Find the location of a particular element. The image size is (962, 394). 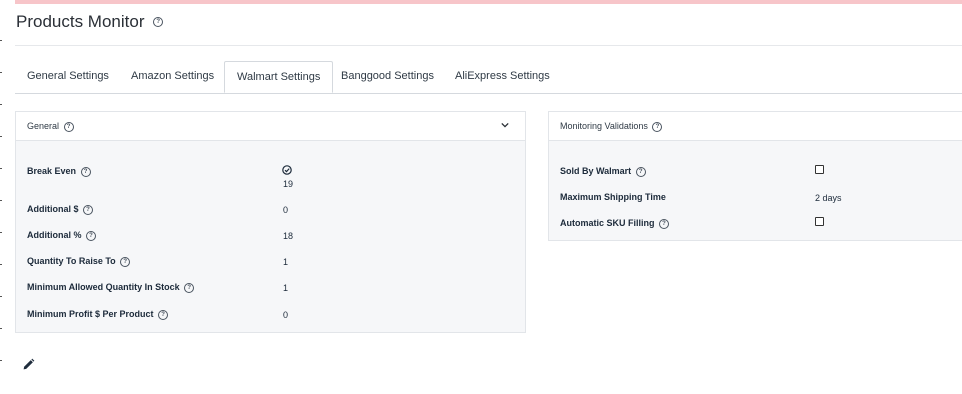

min-quantity-value: 1 is located at coordinates (286, 288).